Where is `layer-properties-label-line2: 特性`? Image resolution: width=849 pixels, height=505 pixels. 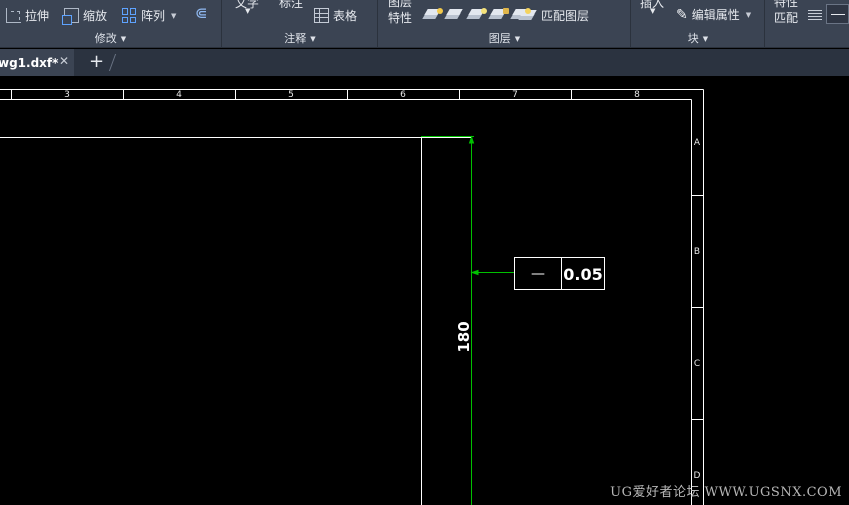 layer-properties-label-line2: 特性 is located at coordinates (400, 18).